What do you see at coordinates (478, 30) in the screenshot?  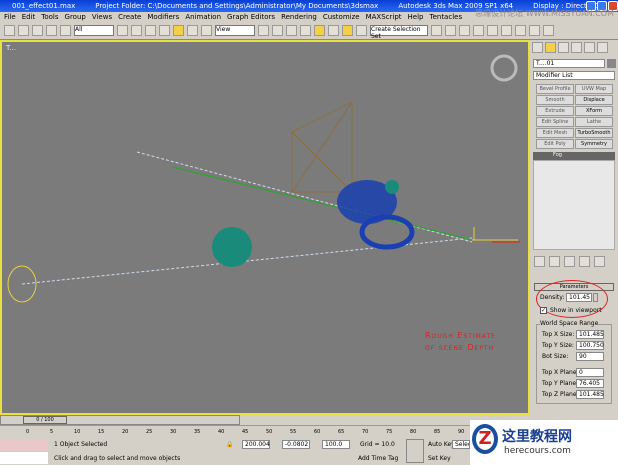 I see `curve-editor-icon` at bounding box center [478, 30].